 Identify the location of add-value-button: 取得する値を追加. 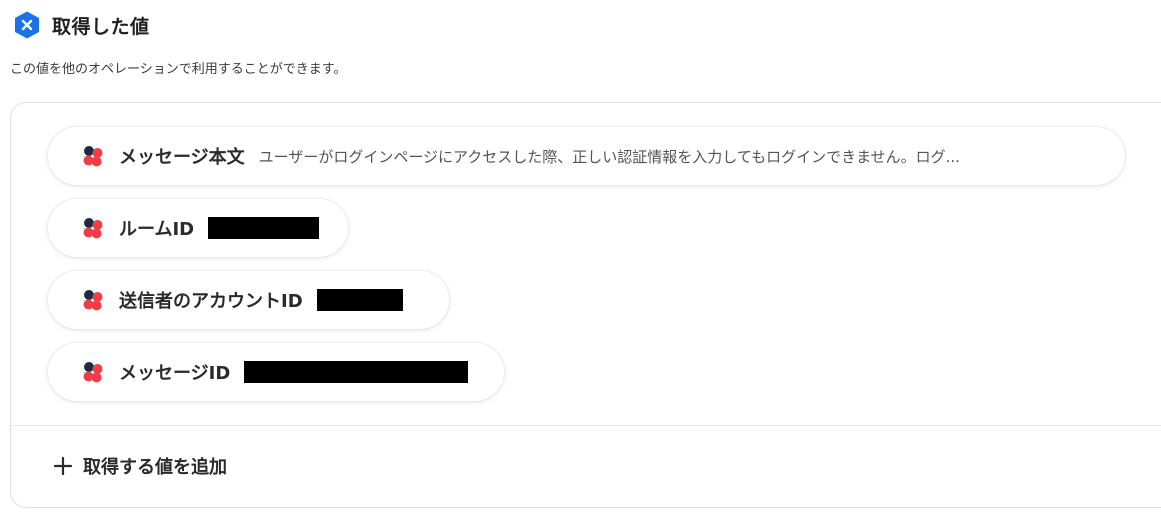
(140, 466).